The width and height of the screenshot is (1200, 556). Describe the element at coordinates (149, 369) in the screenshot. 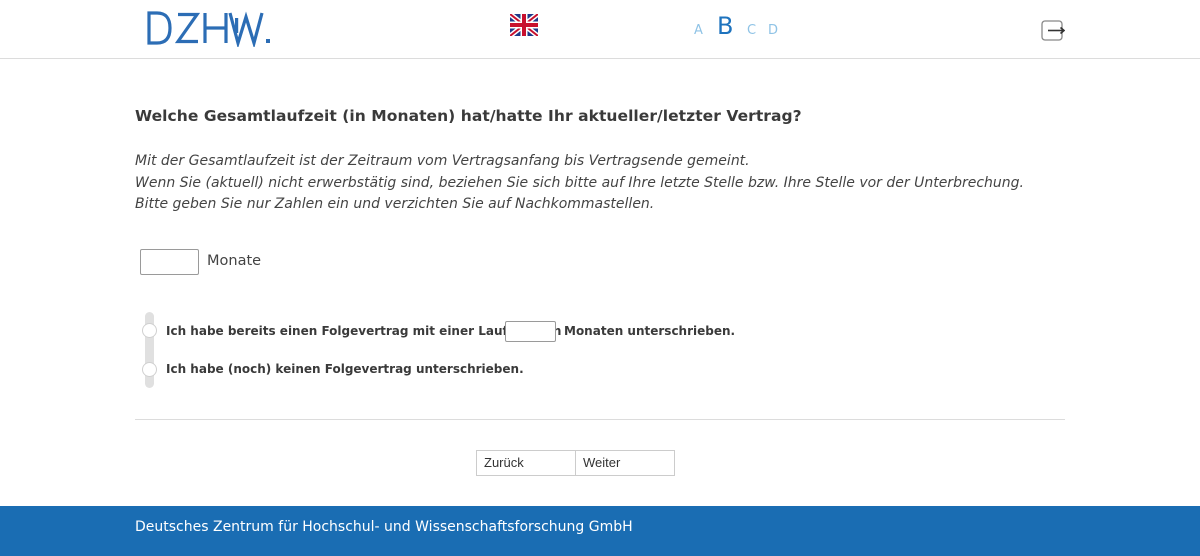

I see `radio-no-follow-up-contract` at that location.